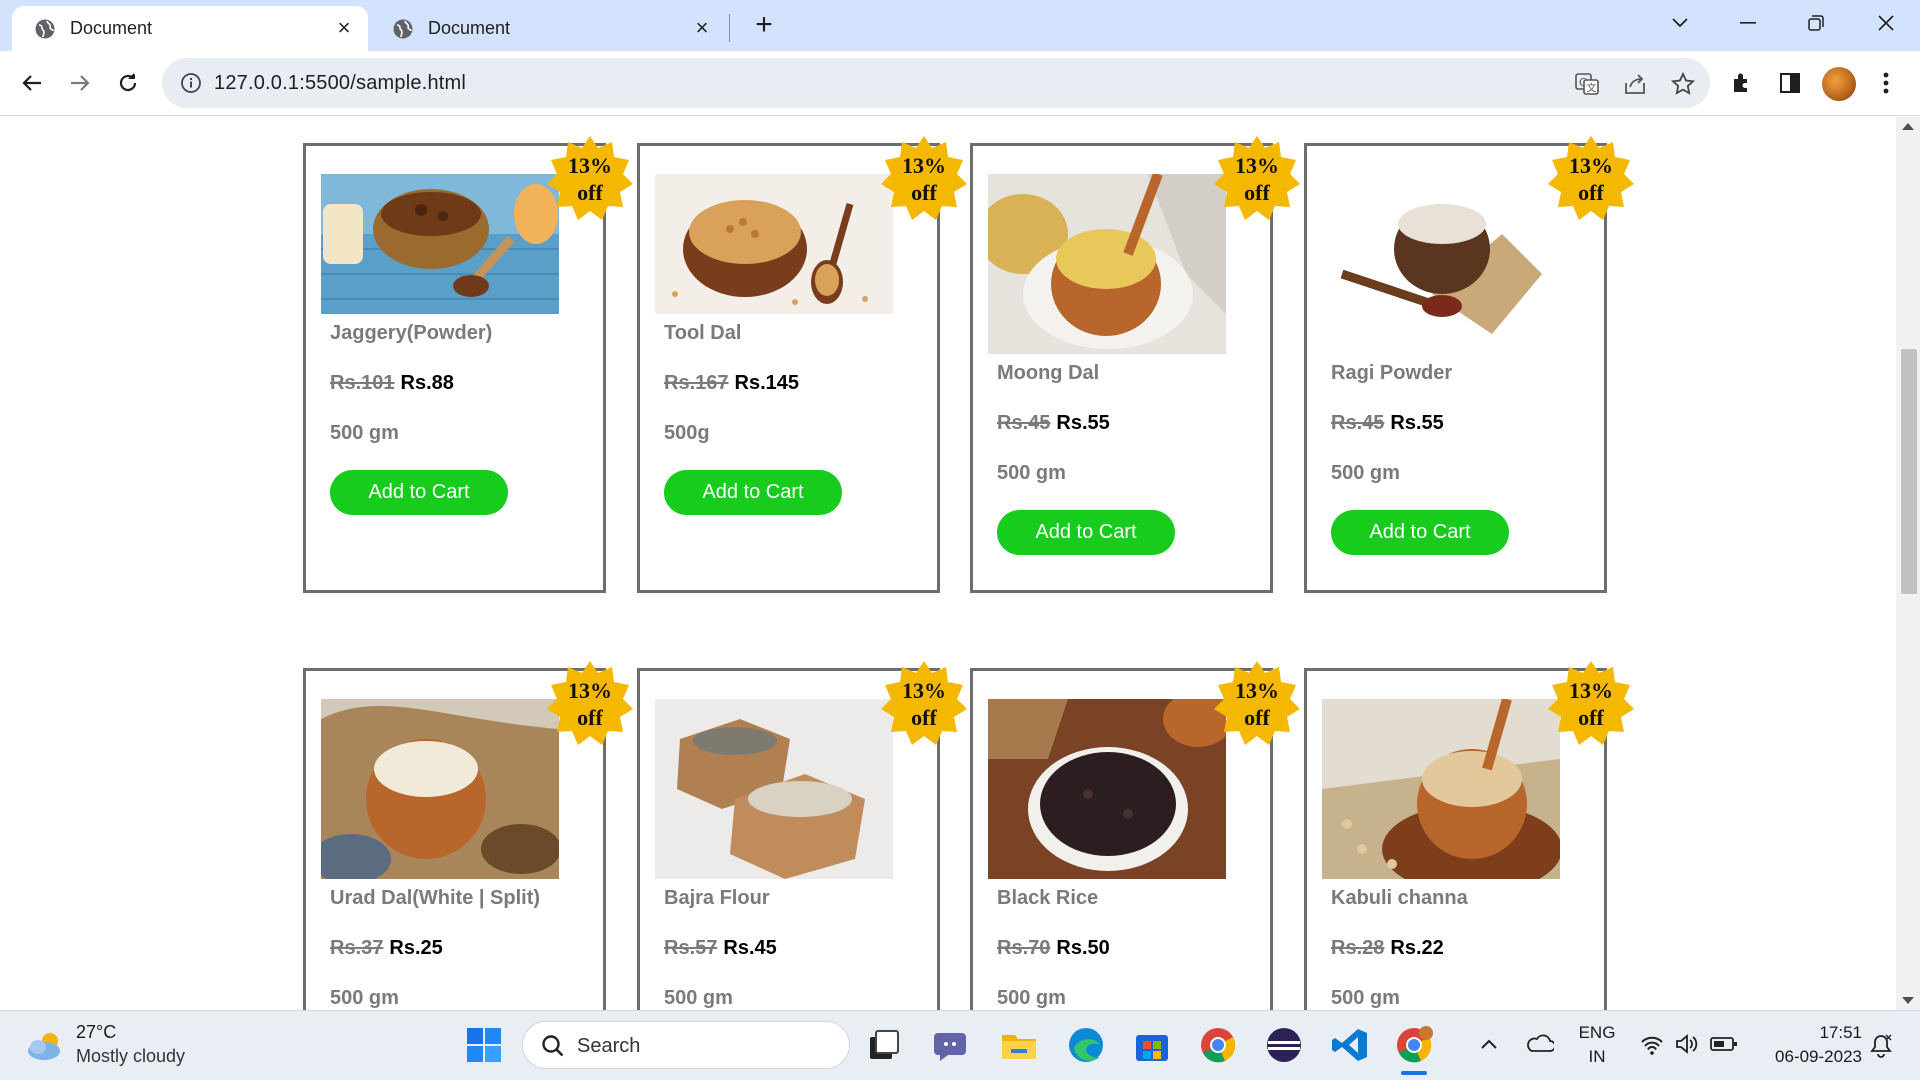  Describe the element at coordinates (96, 1032) in the screenshot. I see `weather-temperature: 27°C` at that location.